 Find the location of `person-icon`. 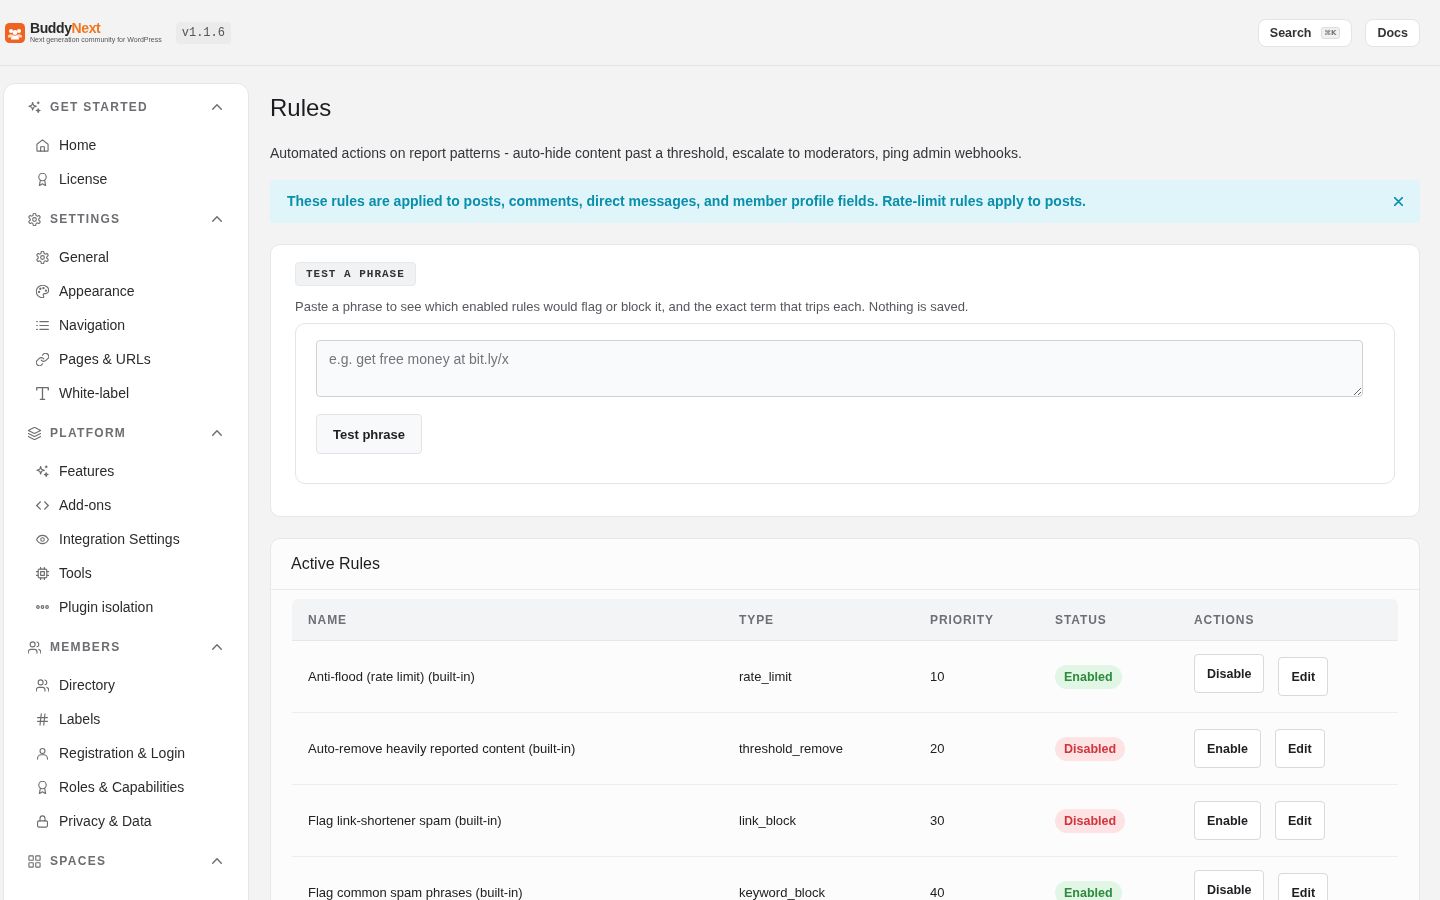

person-icon is located at coordinates (42, 753).